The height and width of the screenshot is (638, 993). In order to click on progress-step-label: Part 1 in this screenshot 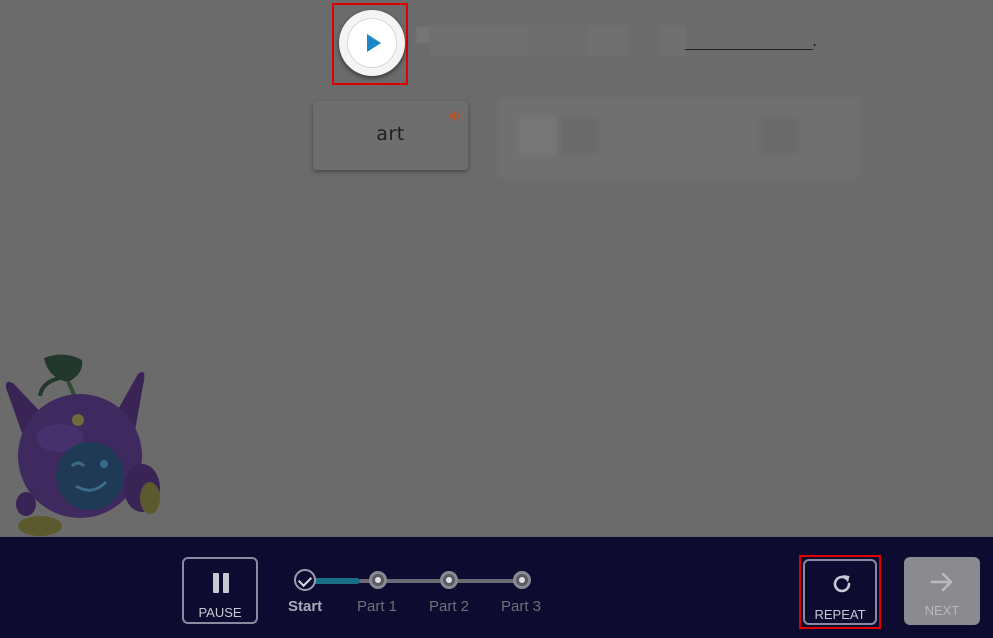, I will do `click(377, 606)`.